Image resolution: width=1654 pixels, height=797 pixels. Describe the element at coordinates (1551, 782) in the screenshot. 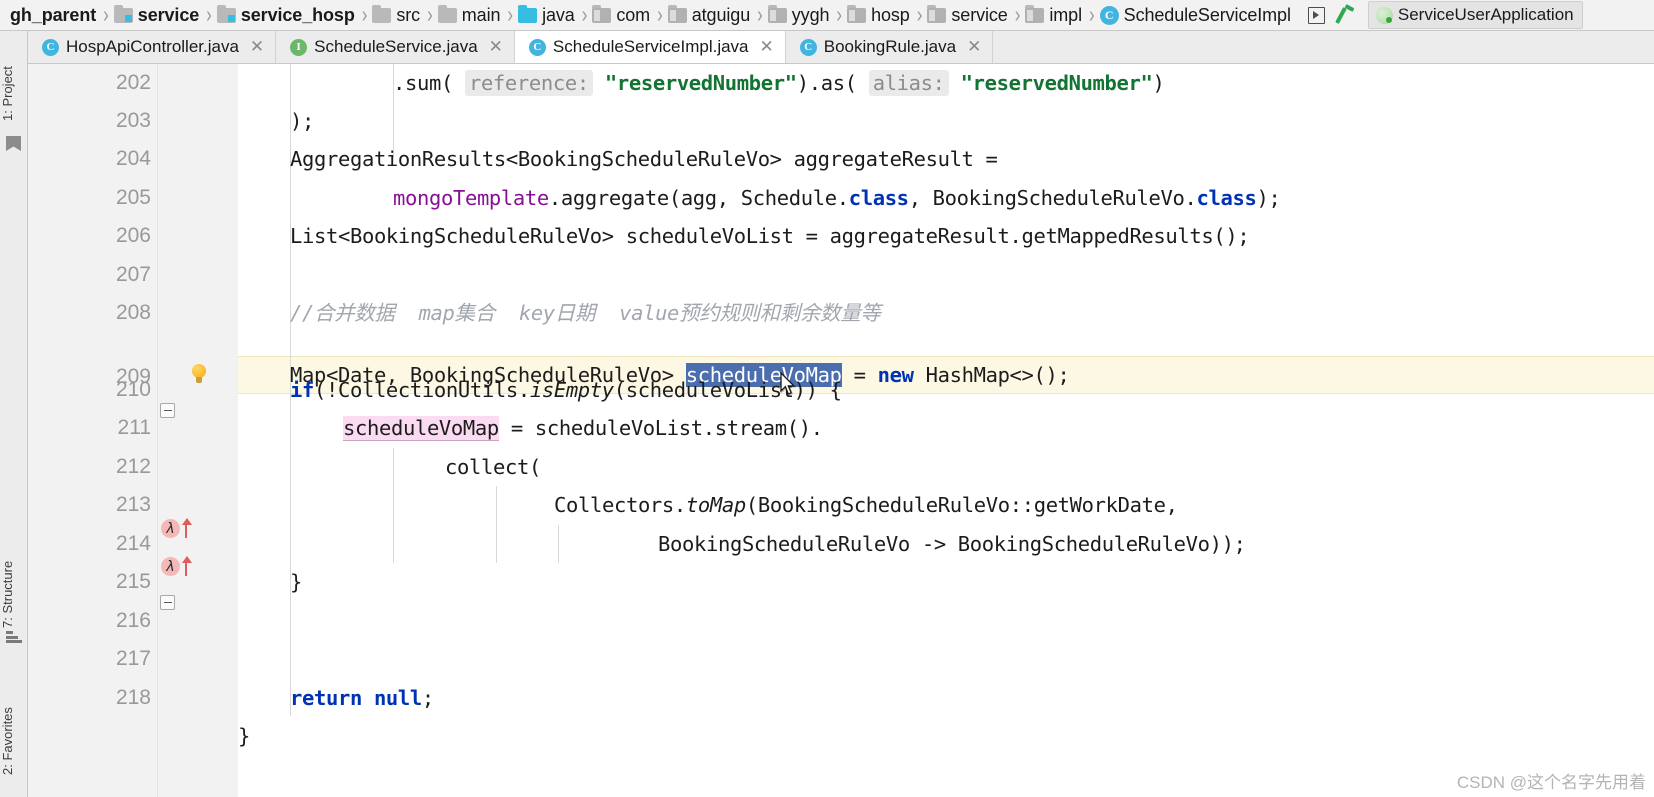

I see `watermark: CSDN @这个名字先用着` at that location.